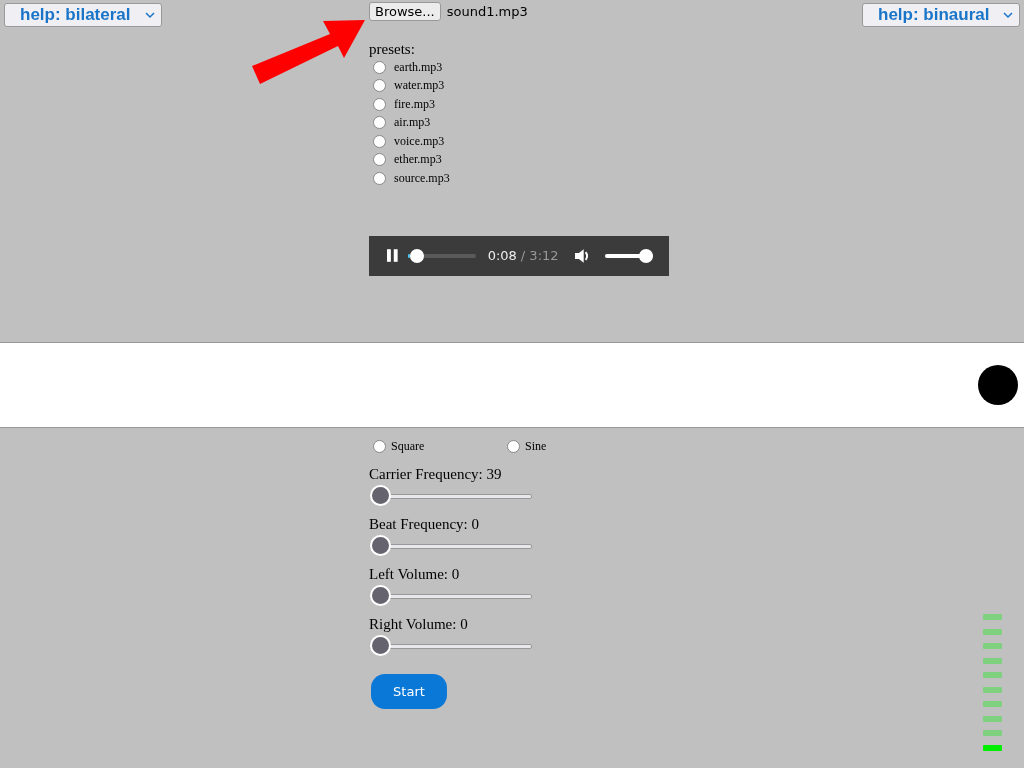 The image size is (1024, 768). Describe the element at coordinates (629, 255) in the screenshot. I see `volume-slider` at that location.